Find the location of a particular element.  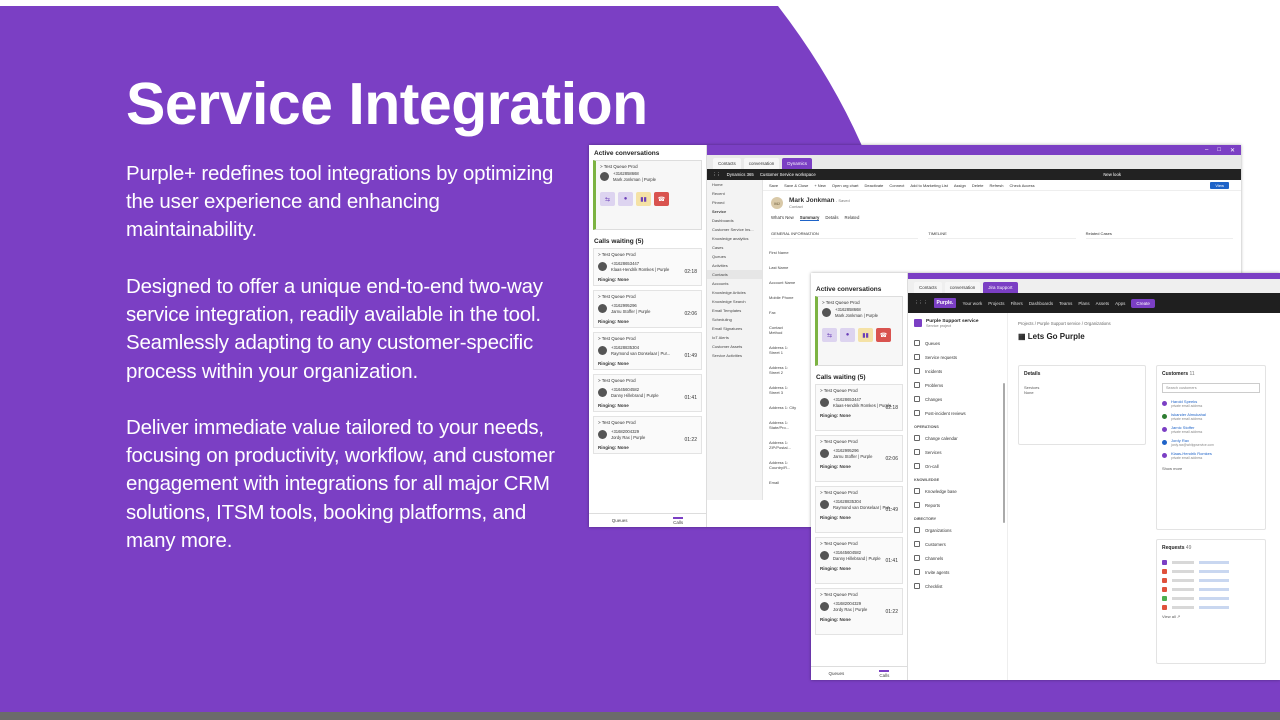

nav-item: Knowledge Search is located at coordinates (734, 301).